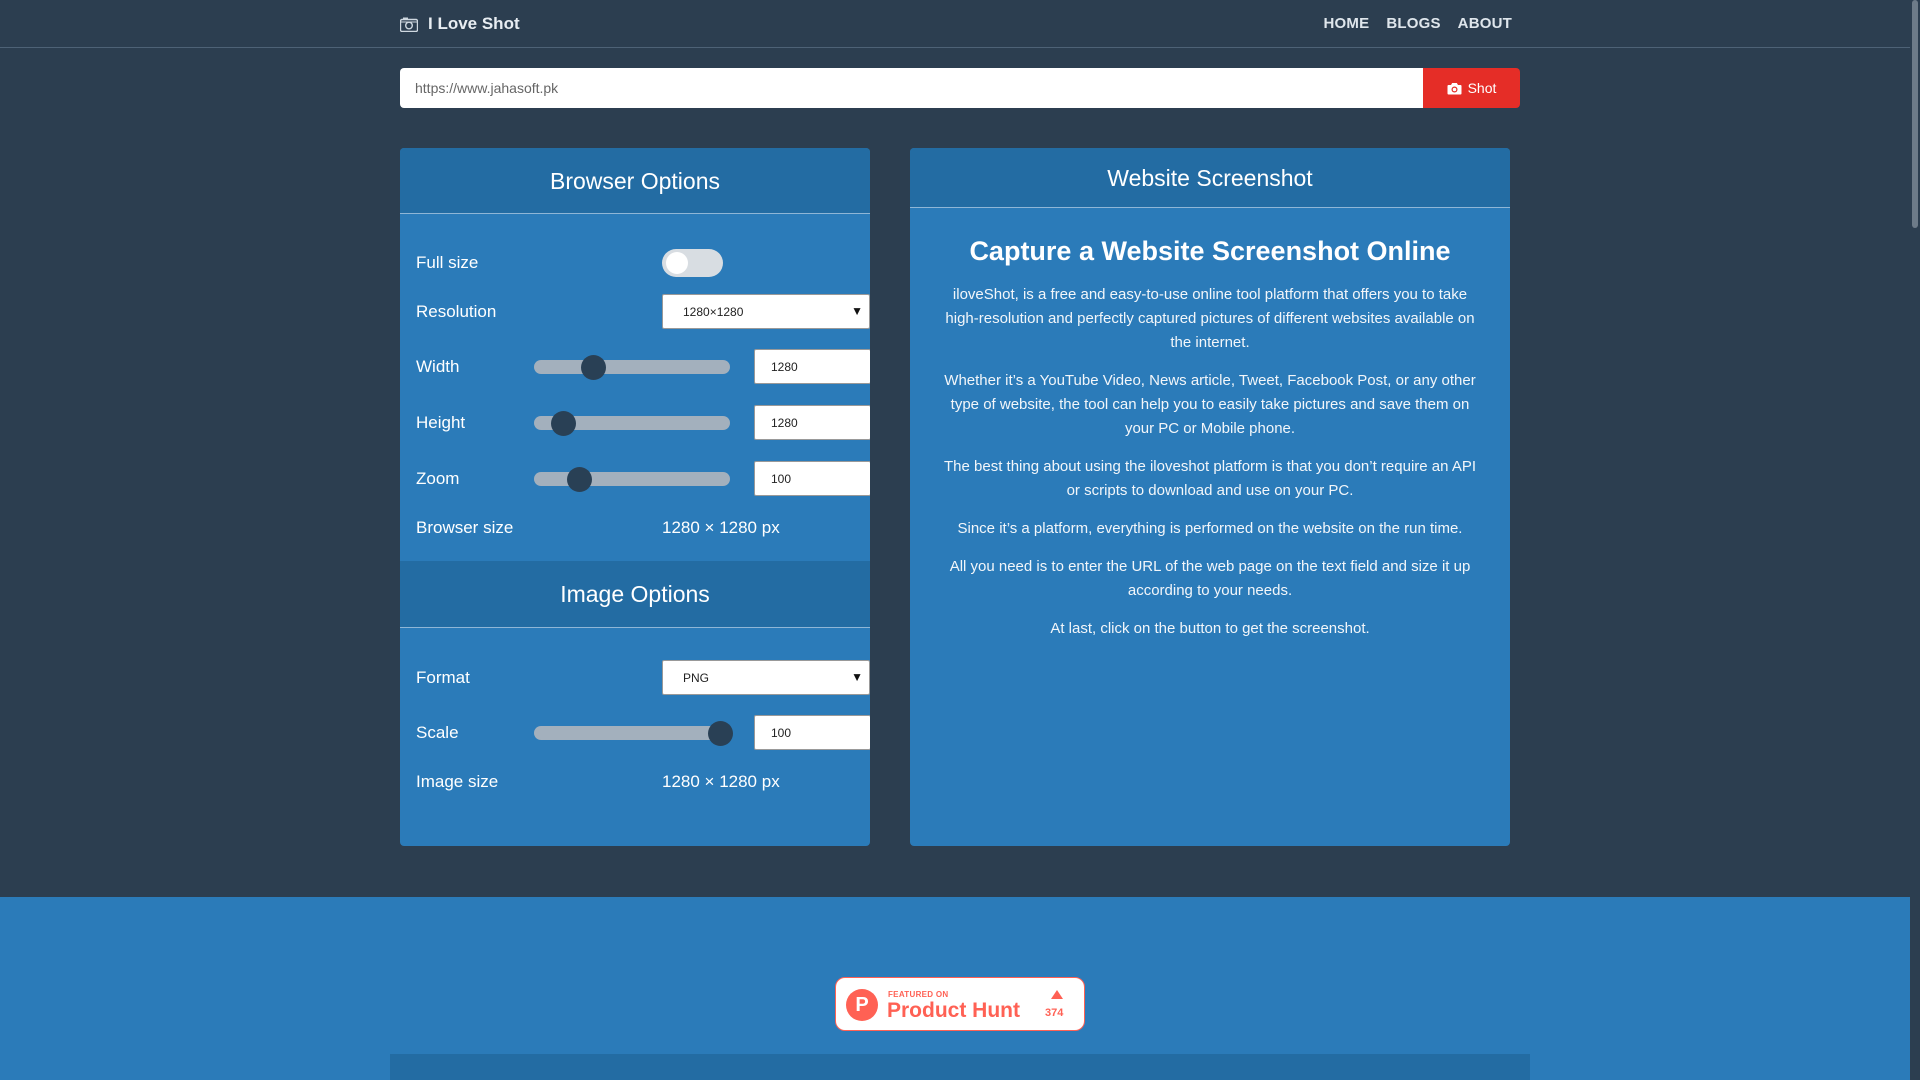 The height and width of the screenshot is (1080, 1920). What do you see at coordinates (696, 677) in the screenshot?
I see `format-value: PNG` at bounding box center [696, 677].